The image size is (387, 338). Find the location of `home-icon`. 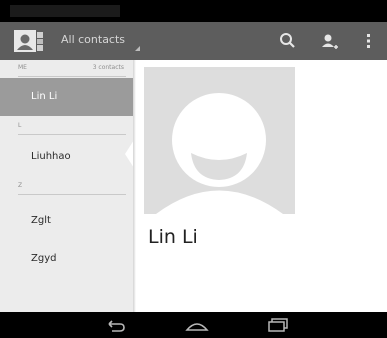

home-icon is located at coordinates (197, 325).